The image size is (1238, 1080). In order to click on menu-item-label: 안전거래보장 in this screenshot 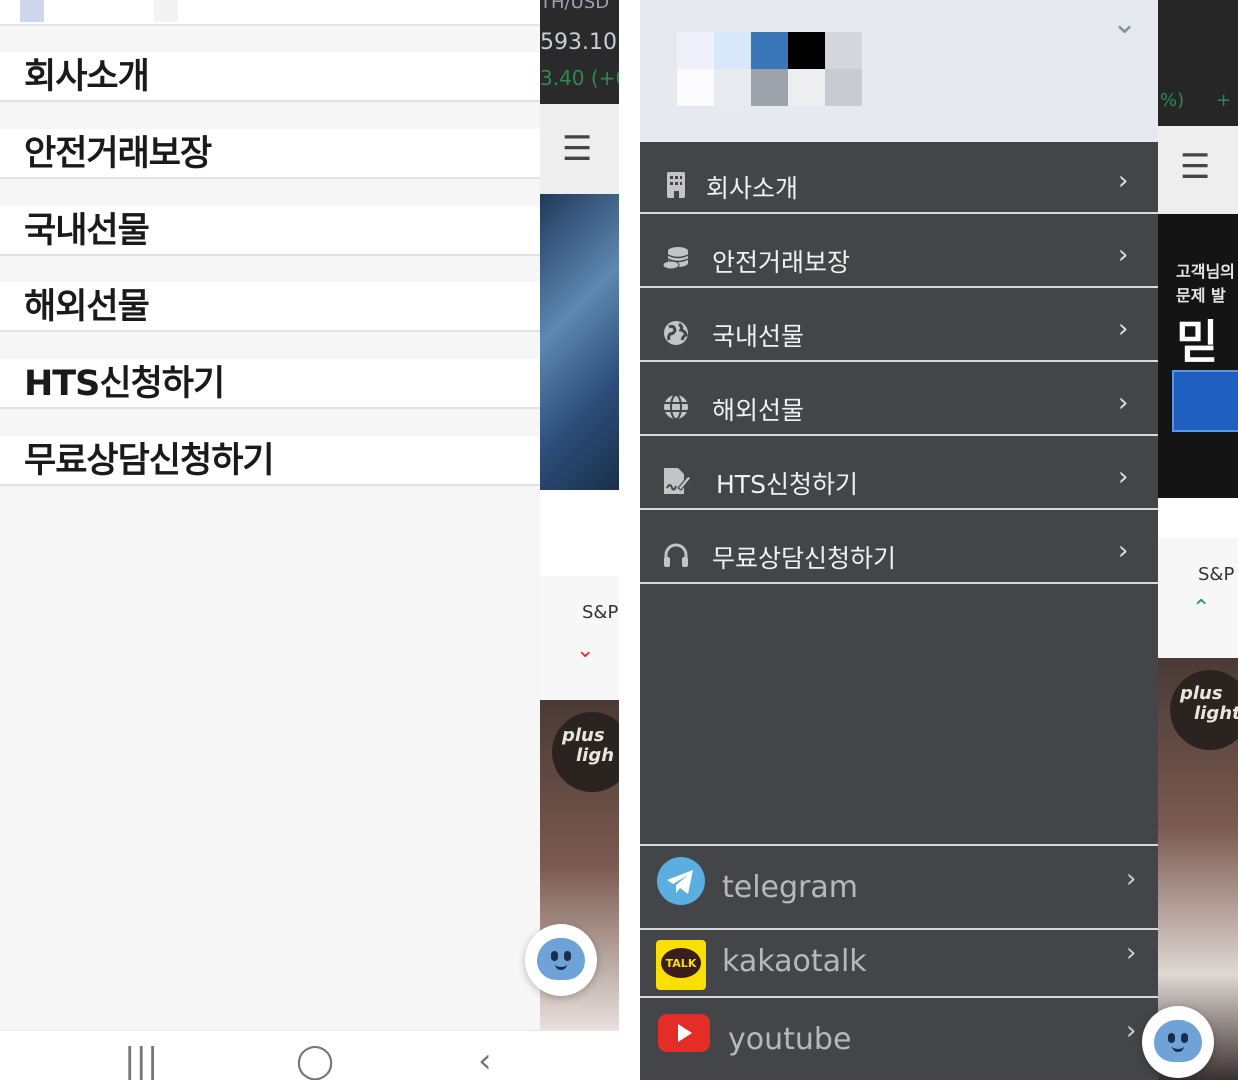, I will do `click(118, 154)`.